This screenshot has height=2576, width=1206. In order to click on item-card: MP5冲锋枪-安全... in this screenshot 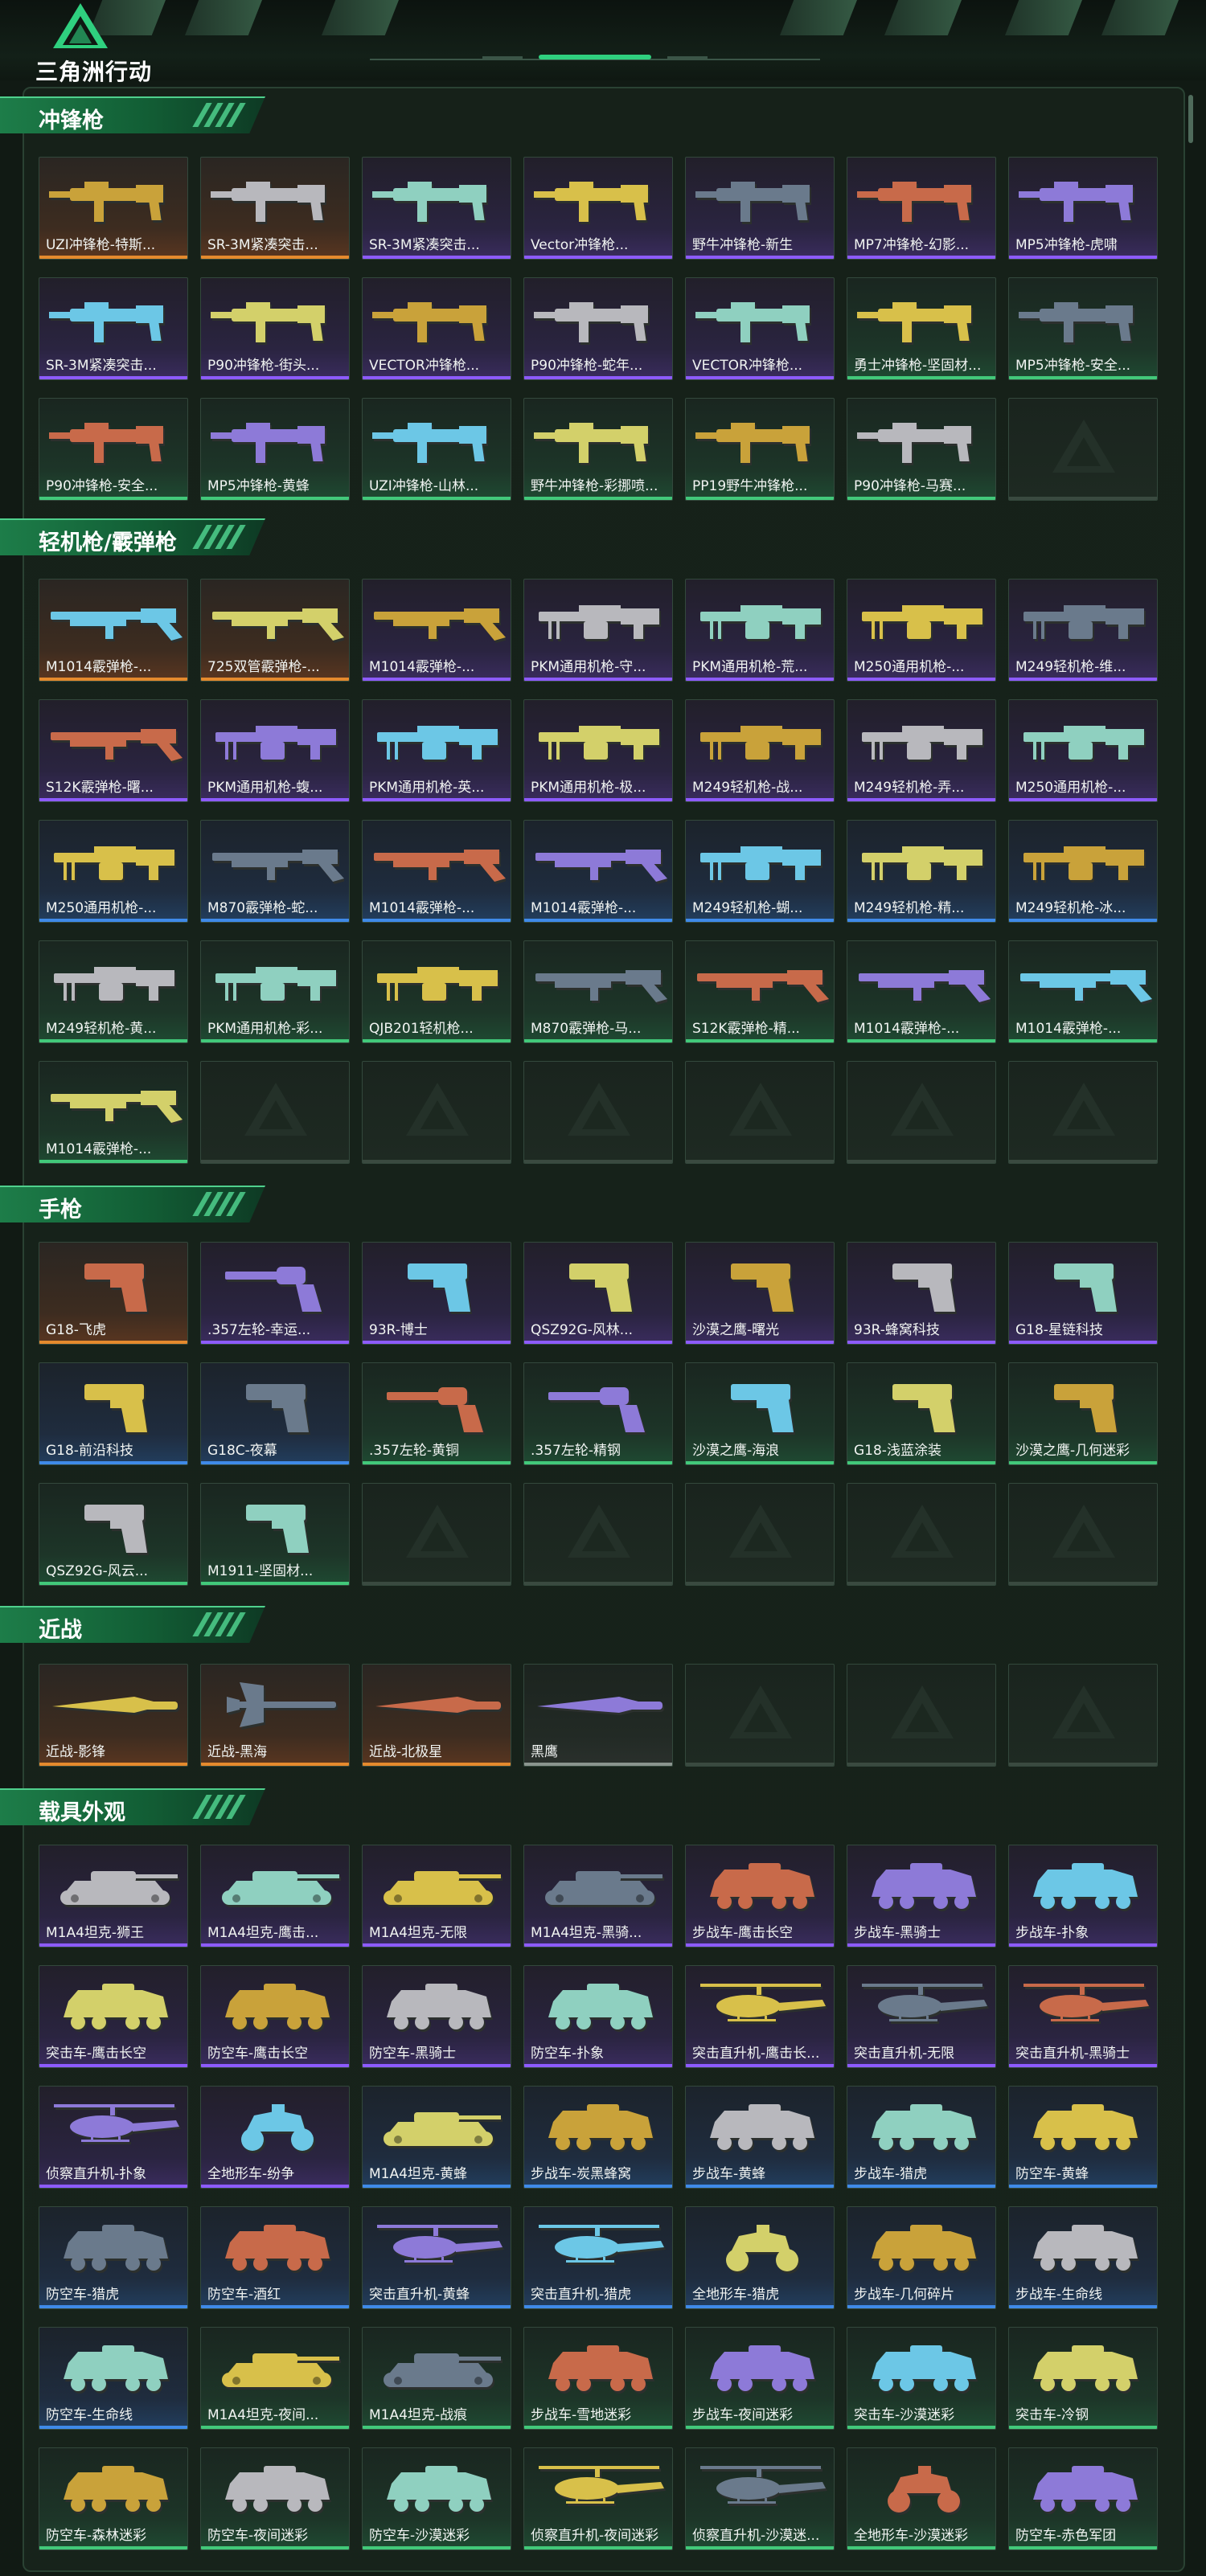, I will do `click(1083, 328)`.